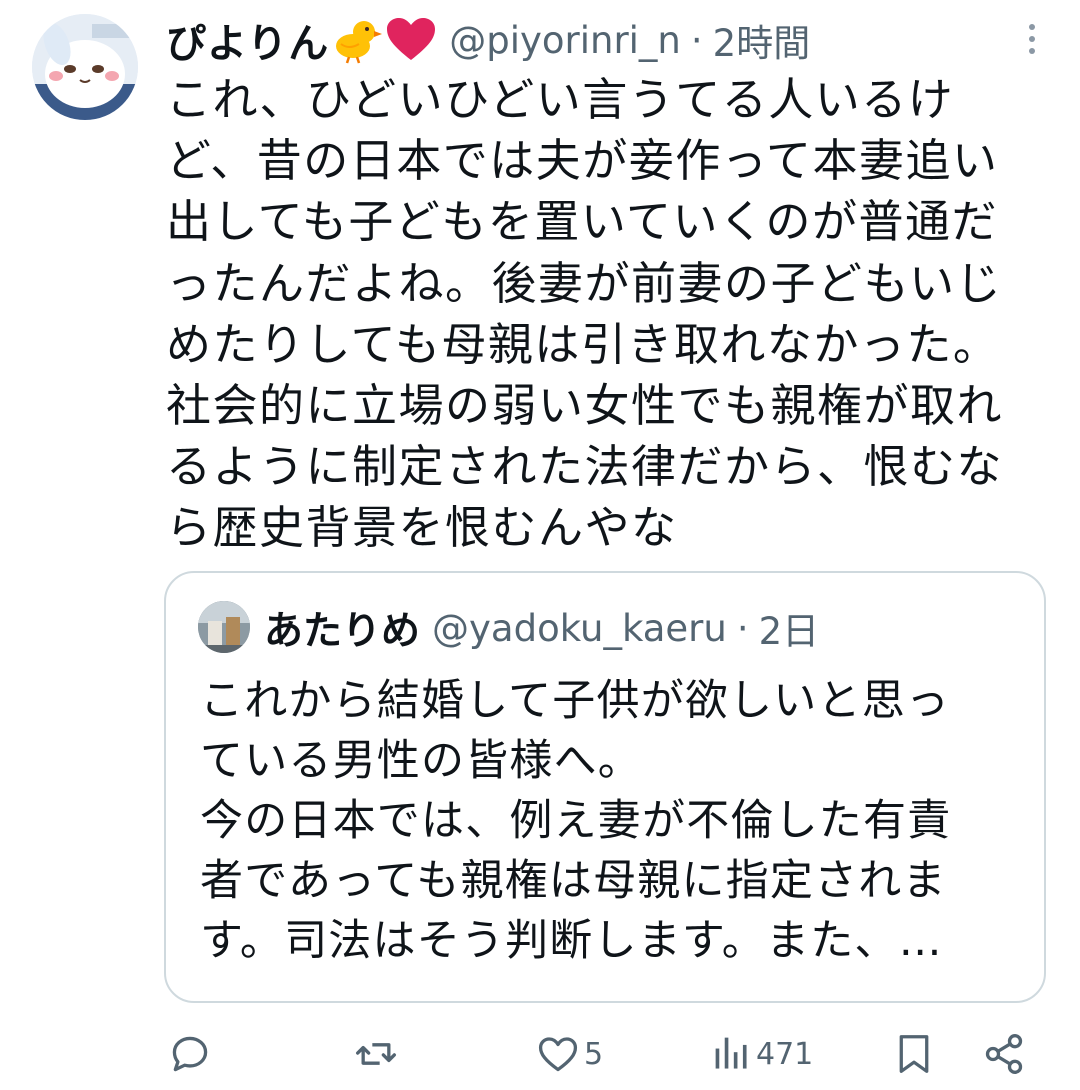  I want to click on chick-emoji, so click(357, 40).